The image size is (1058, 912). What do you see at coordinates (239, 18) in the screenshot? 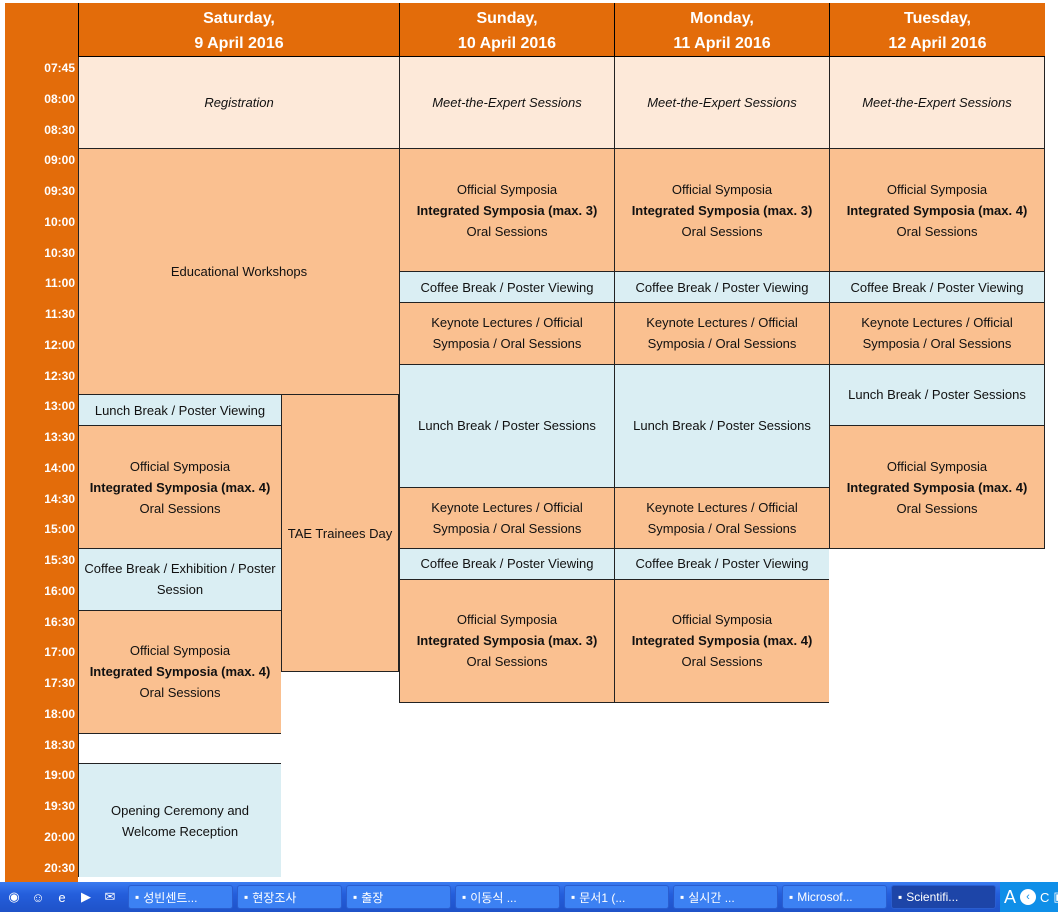
I see `day-name: Saturday,` at bounding box center [239, 18].